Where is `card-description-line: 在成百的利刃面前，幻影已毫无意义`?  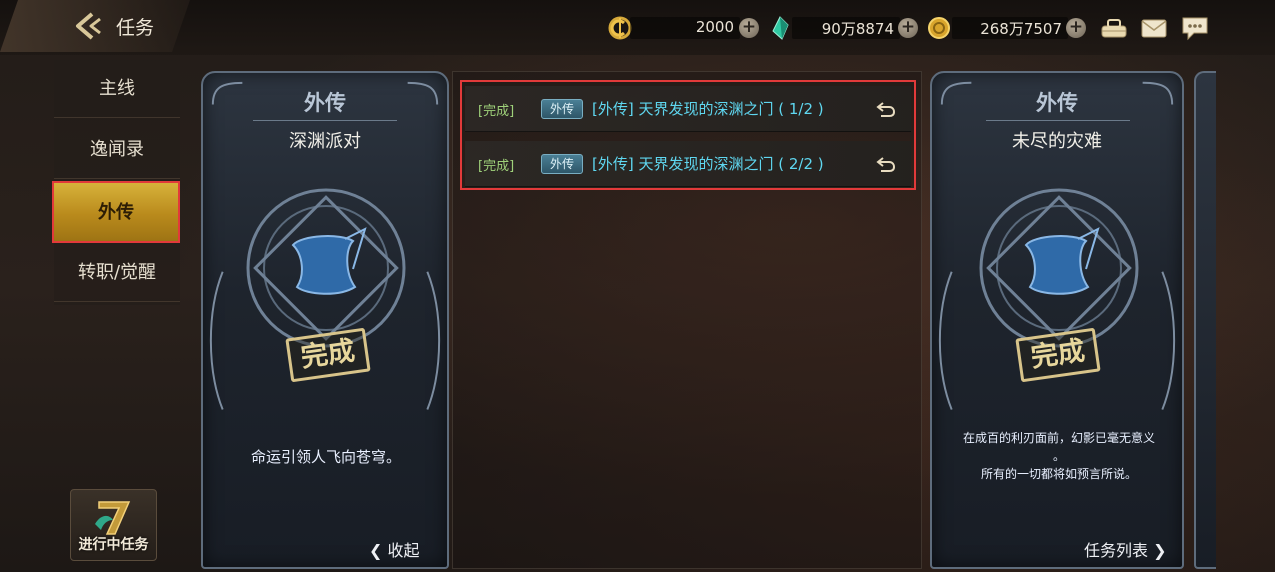 card-description-line: 在成百的利刃面前，幻影已毫无意义 is located at coordinates (1058, 438).